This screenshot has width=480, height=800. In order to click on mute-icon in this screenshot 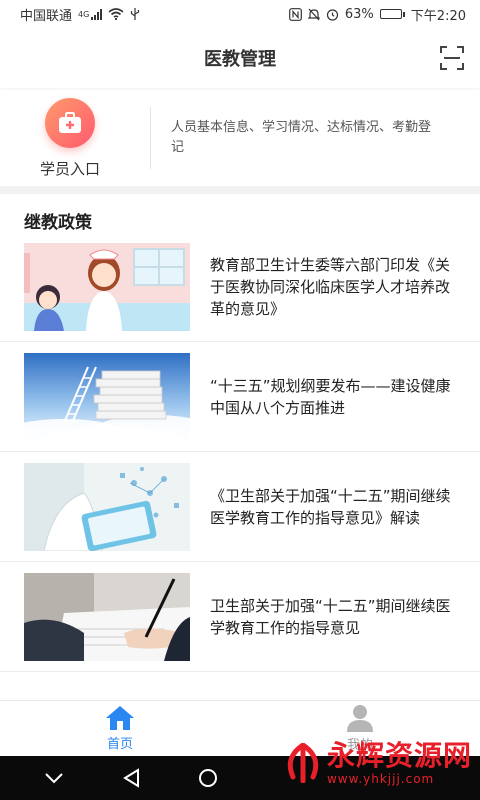, I will do `click(313, 14)`.